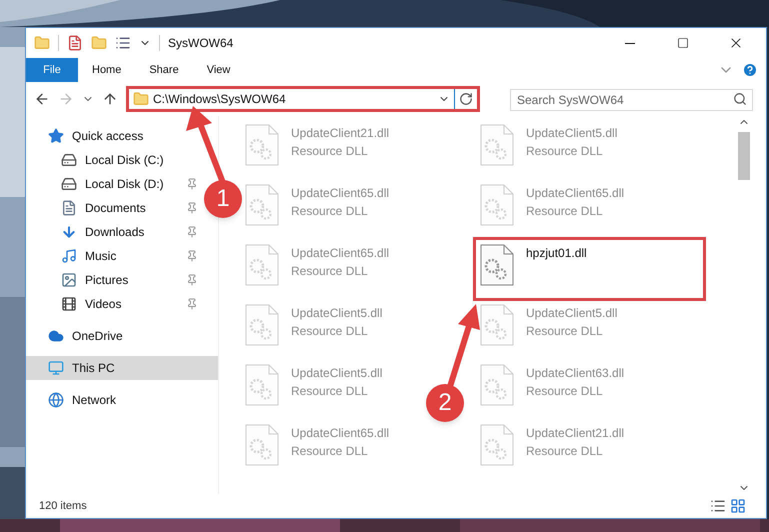  What do you see at coordinates (740, 99) in the screenshot?
I see `search-icon` at bounding box center [740, 99].